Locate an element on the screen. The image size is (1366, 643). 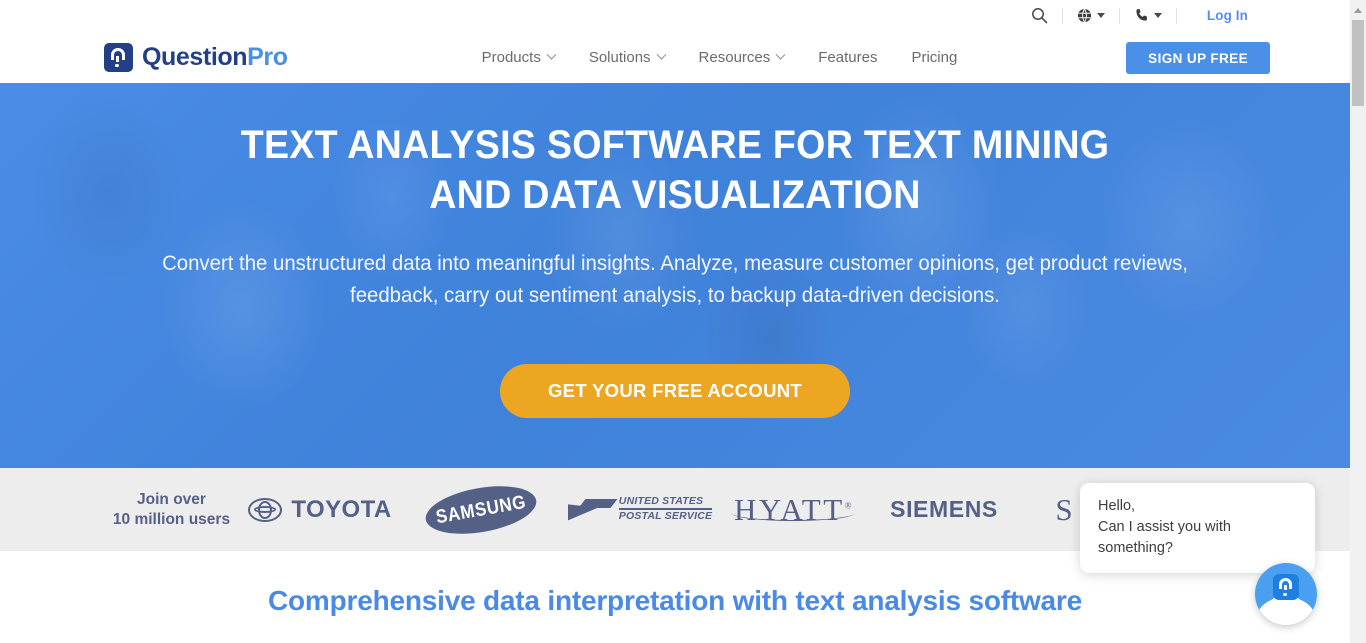
nav-label: Solutions is located at coordinates (619, 57).